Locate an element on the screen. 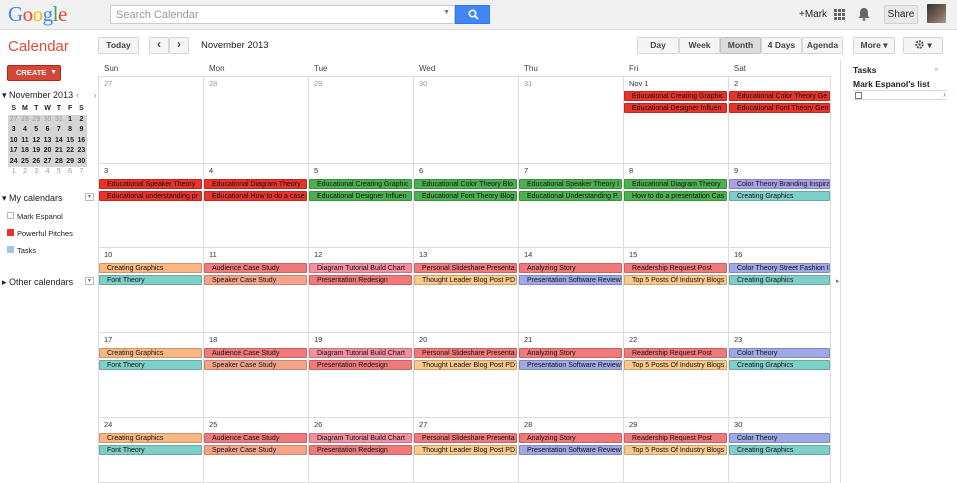 The image size is (957, 483). mini-day: 23 is located at coordinates (81, 151).